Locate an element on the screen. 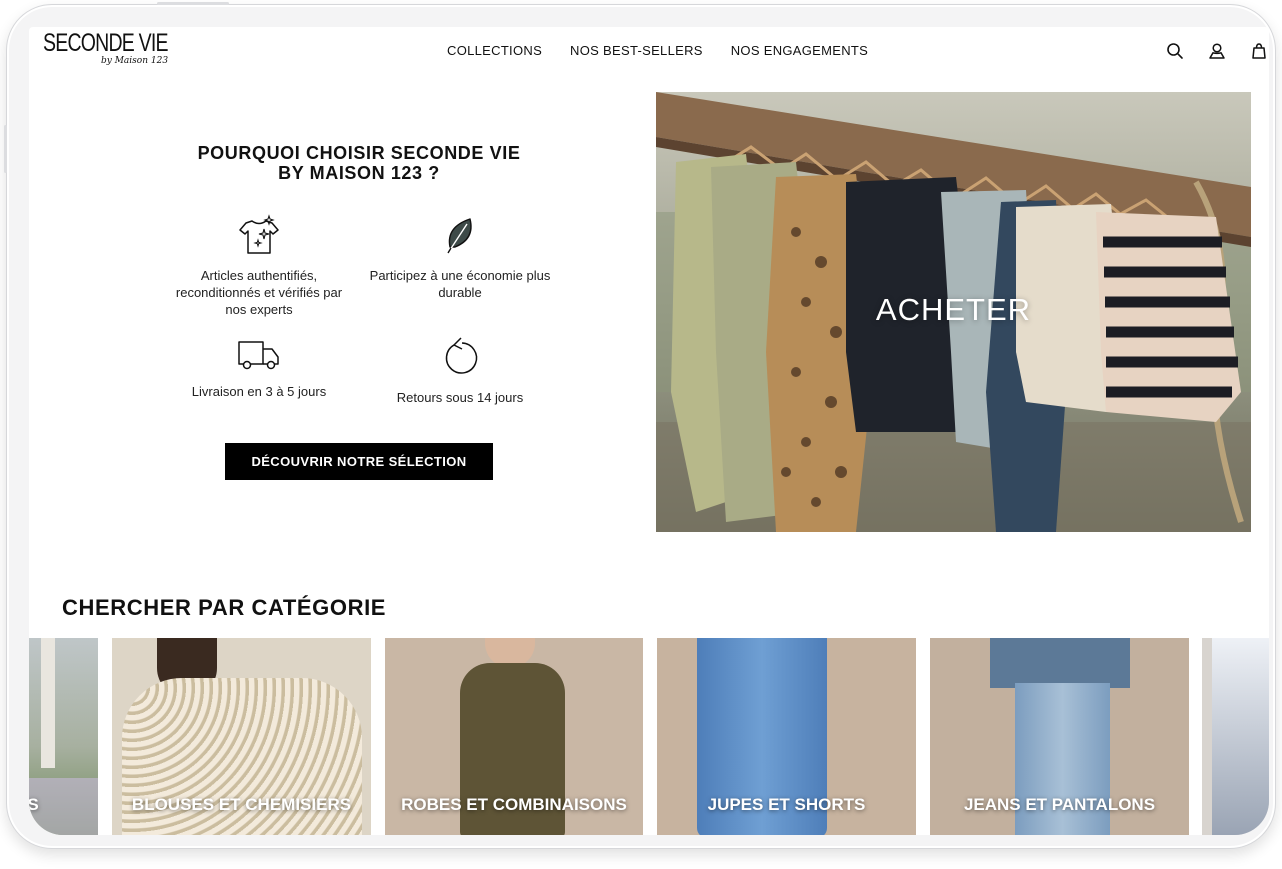 Image resolution: width=1282 pixels, height=869 pixels. hero-label: ACHETER is located at coordinates (953, 309).